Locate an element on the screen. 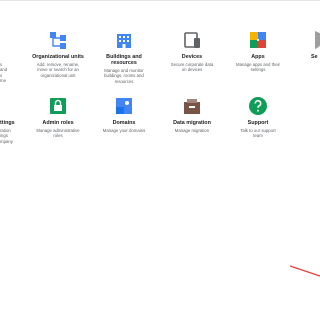 The image size is (320, 320). devices-icon is located at coordinates (192, 40).